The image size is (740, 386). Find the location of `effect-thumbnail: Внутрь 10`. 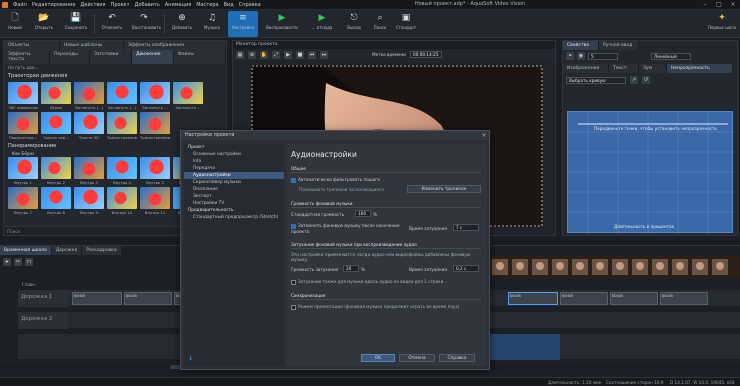

effect-thumbnail: Внутрь 10 is located at coordinates (122, 201).